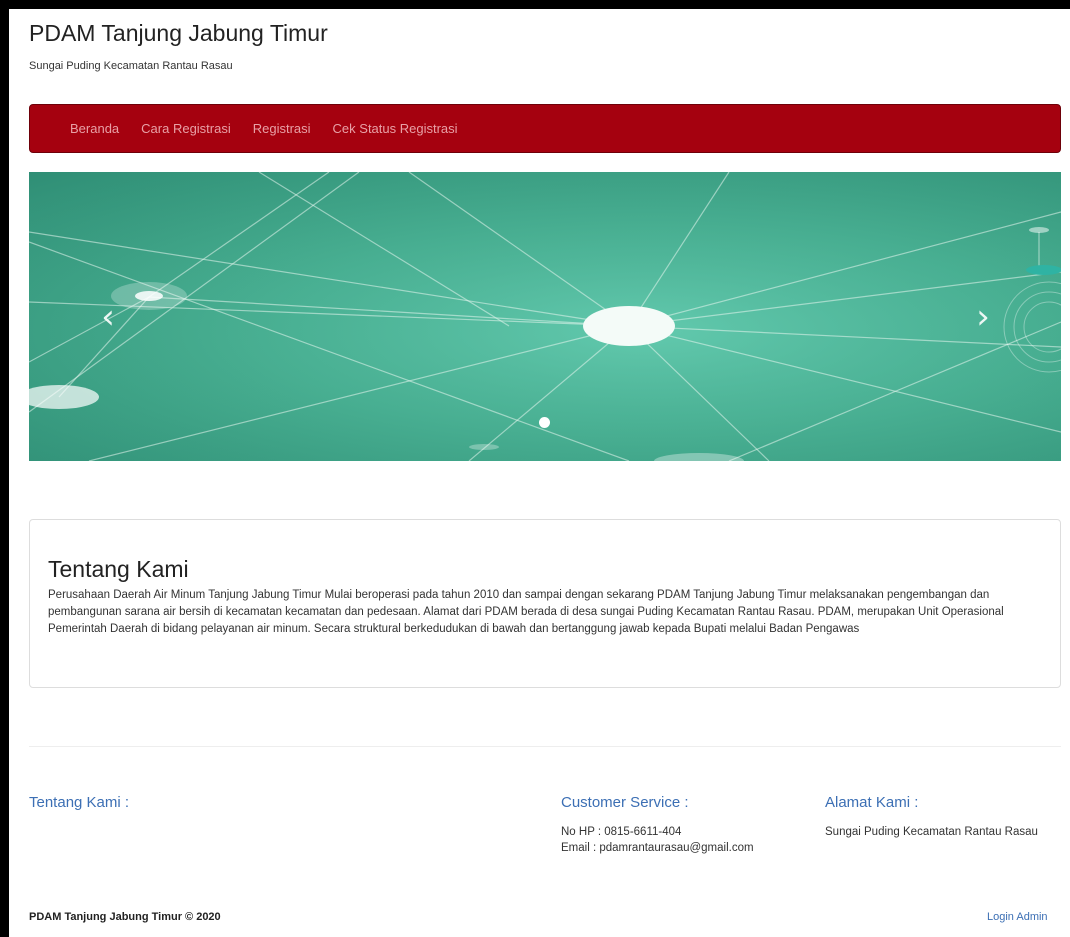 Image resolution: width=1070 pixels, height=937 pixels. What do you see at coordinates (178, 33) in the screenshot?
I see `site-title: PDAM Tanjung Jabung Timur` at bounding box center [178, 33].